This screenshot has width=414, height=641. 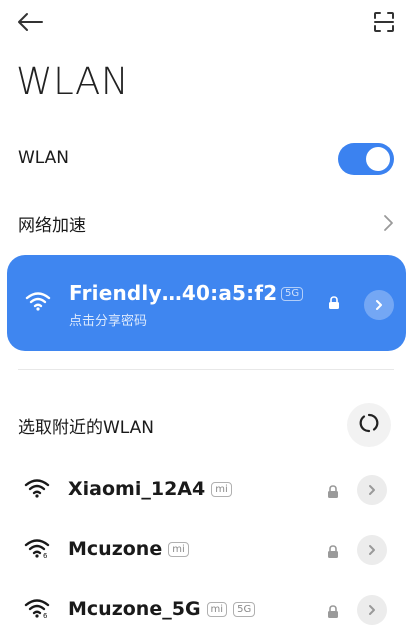 I want to click on network-name: Xiaomi_12A4, so click(x=137, y=489).